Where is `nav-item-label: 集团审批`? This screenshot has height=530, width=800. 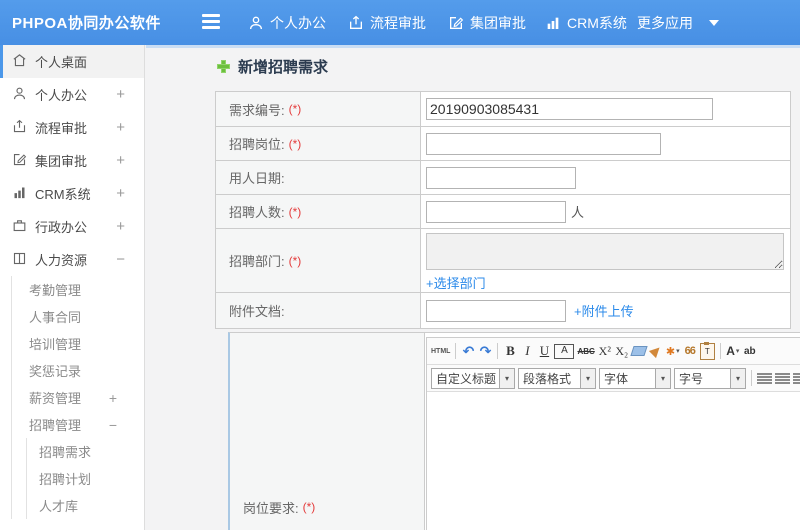 nav-item-label: 集团审批 is located at coordinates (498, 22).